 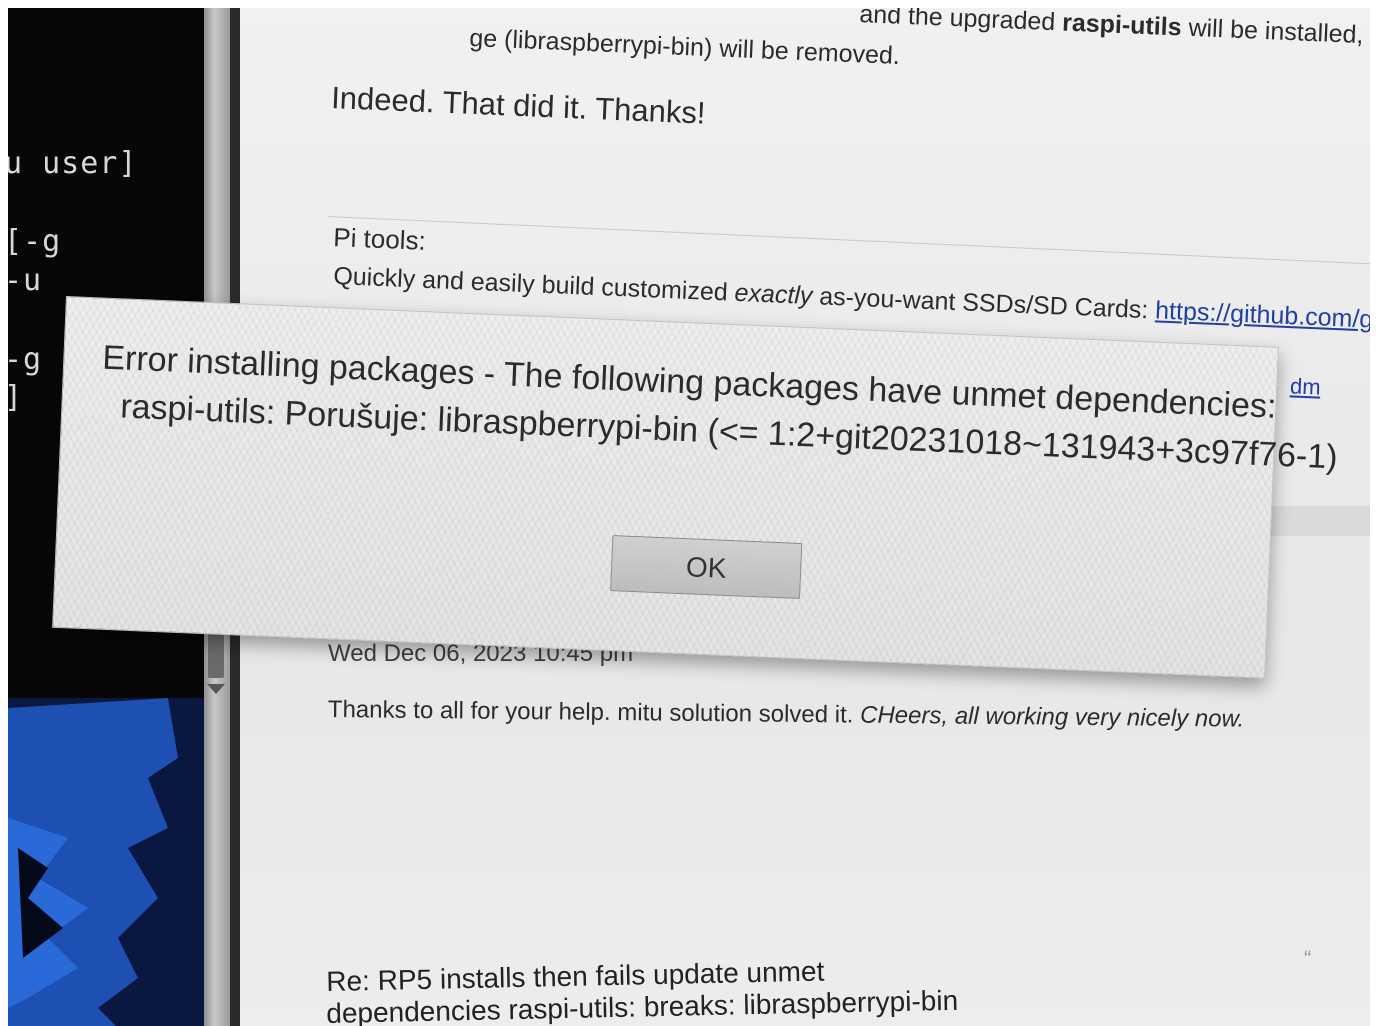 I want to click on previous-post-text: ge (libraspberrypi-bin) will be removed., so click(x=684, y=47).